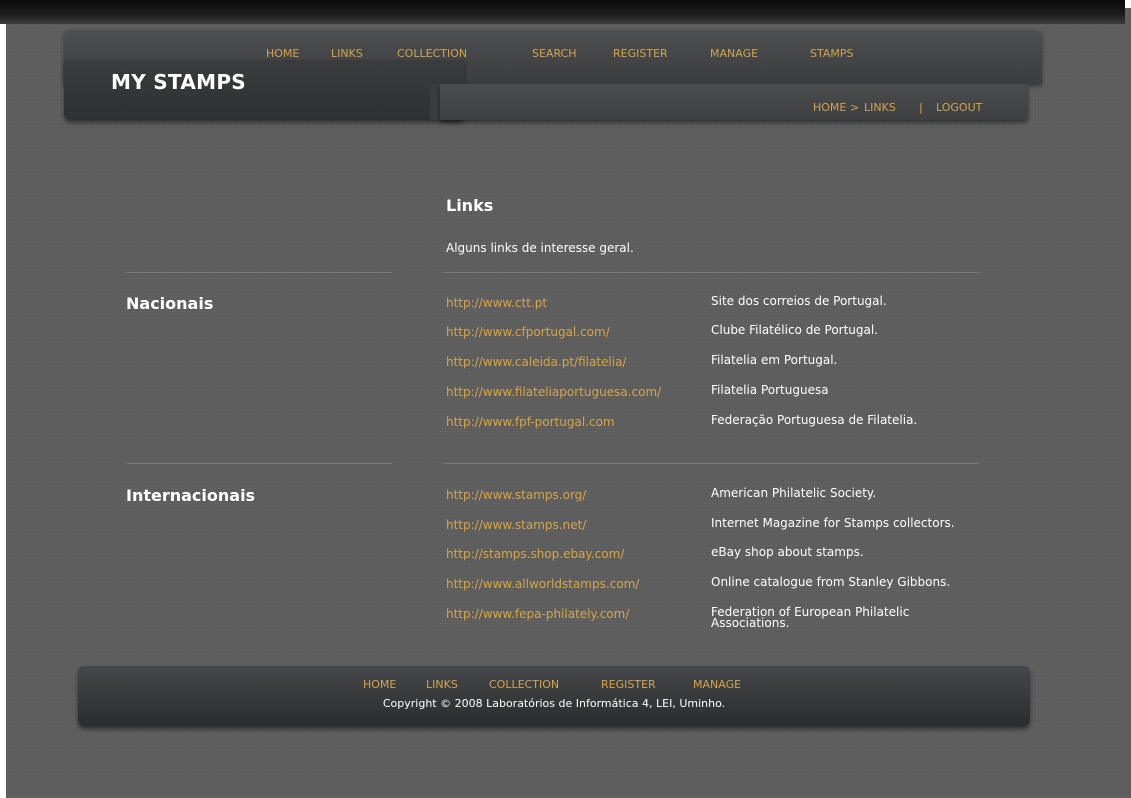 The height and width of the screenshot is (798, 1131). Describe the element at coordinates (516, 525) in the screenshot. I see `link-url: http://www.stamps.net/` at that location.